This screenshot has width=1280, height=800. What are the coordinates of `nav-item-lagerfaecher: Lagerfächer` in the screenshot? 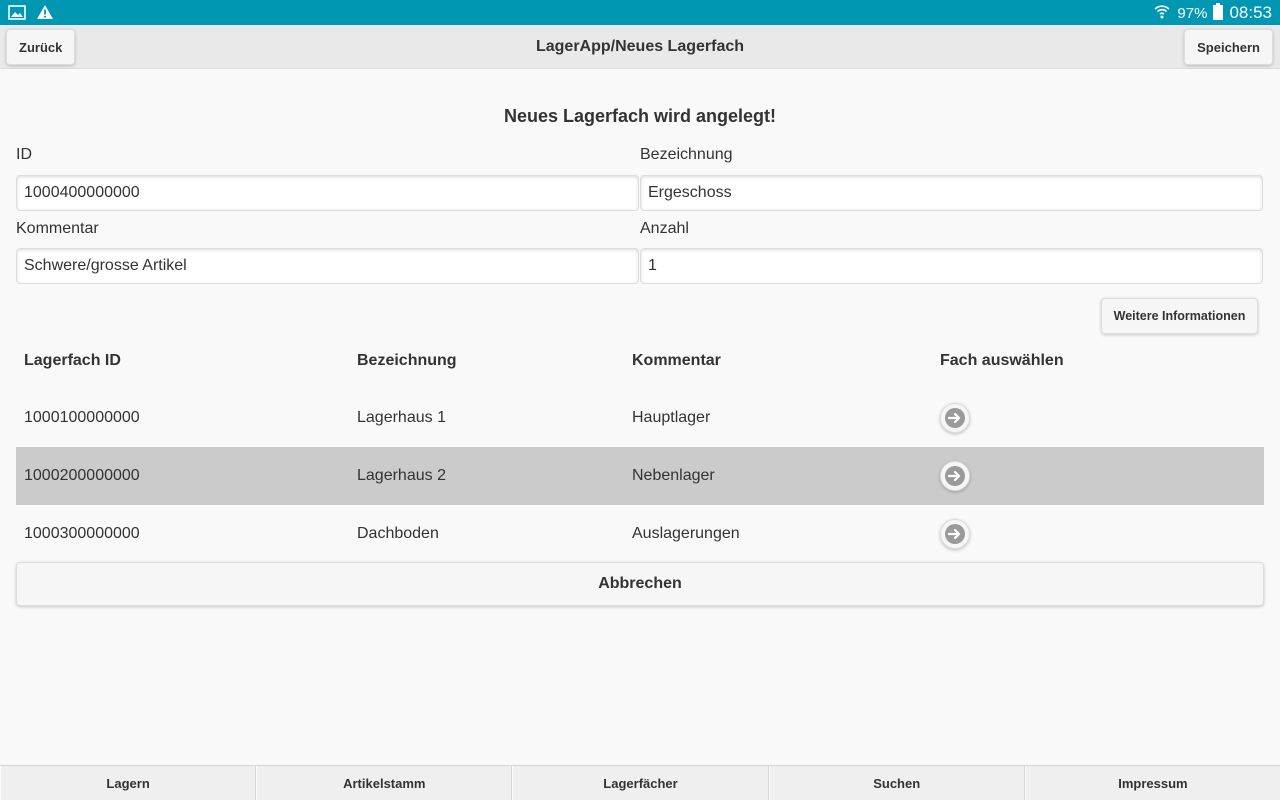 It's located at (640, 783).